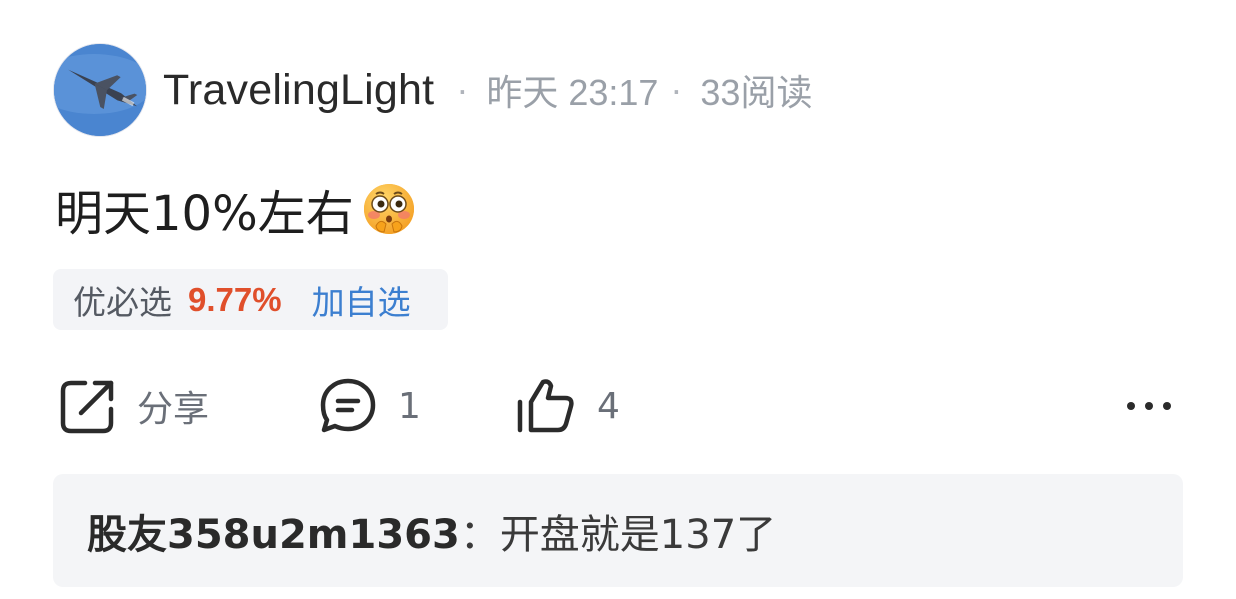 This screenshot has width=1236, height=599. I want to click on post-text: 明天10%左右, so click(204, 214).